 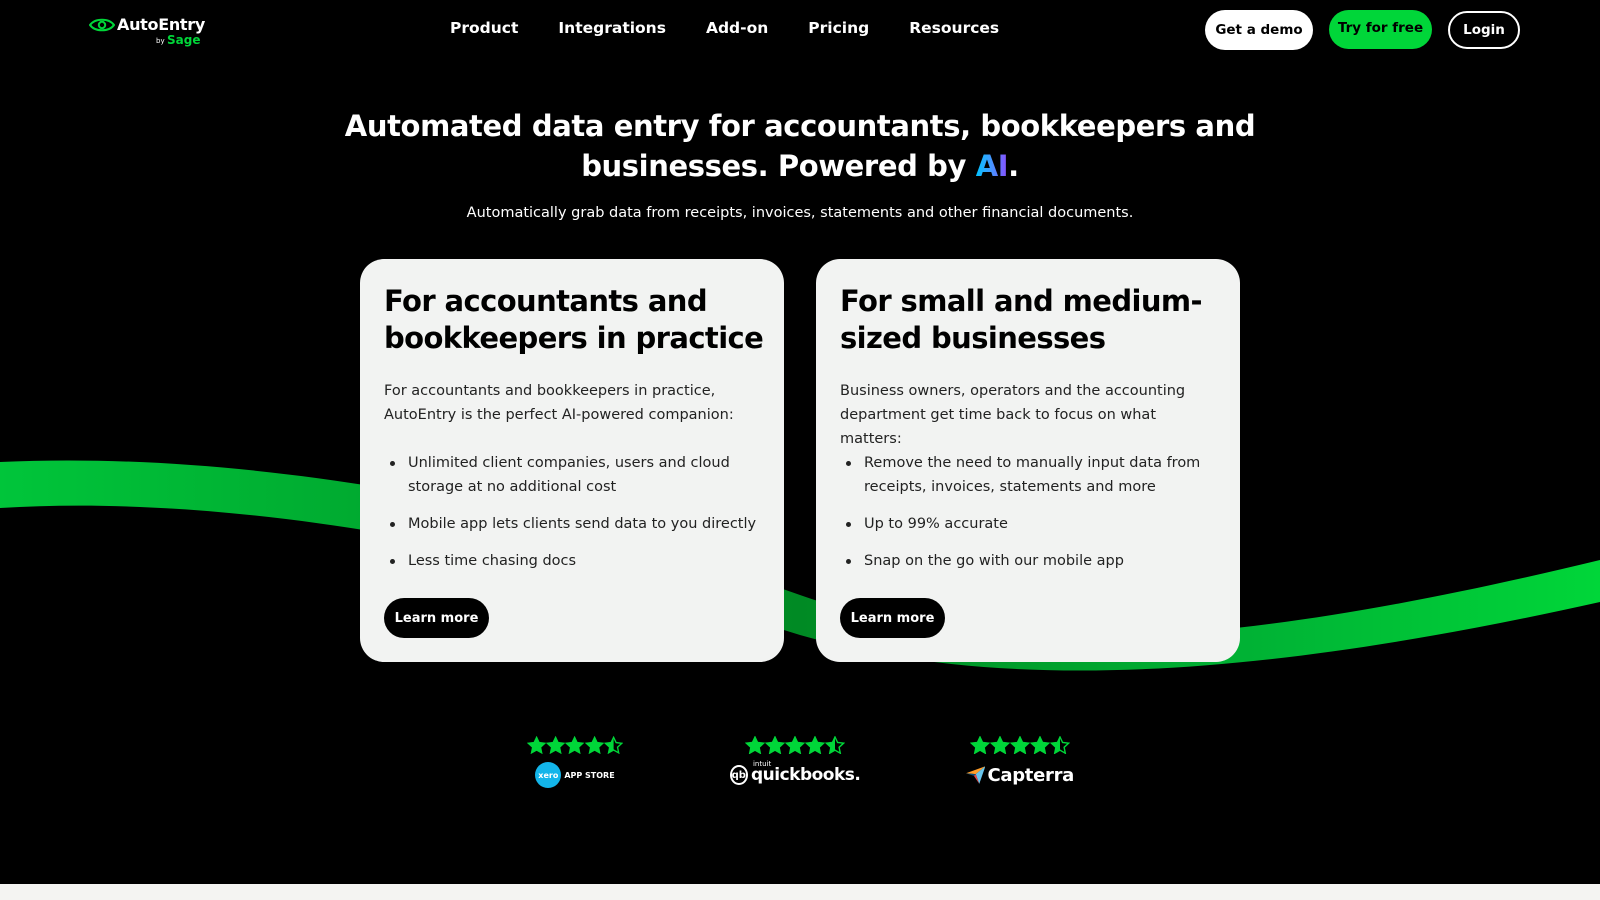 What do you see at coordinates (1013, 166) in the screenshot?
I see `hero-title-suffix: .` at bounding box center [1013, 166].